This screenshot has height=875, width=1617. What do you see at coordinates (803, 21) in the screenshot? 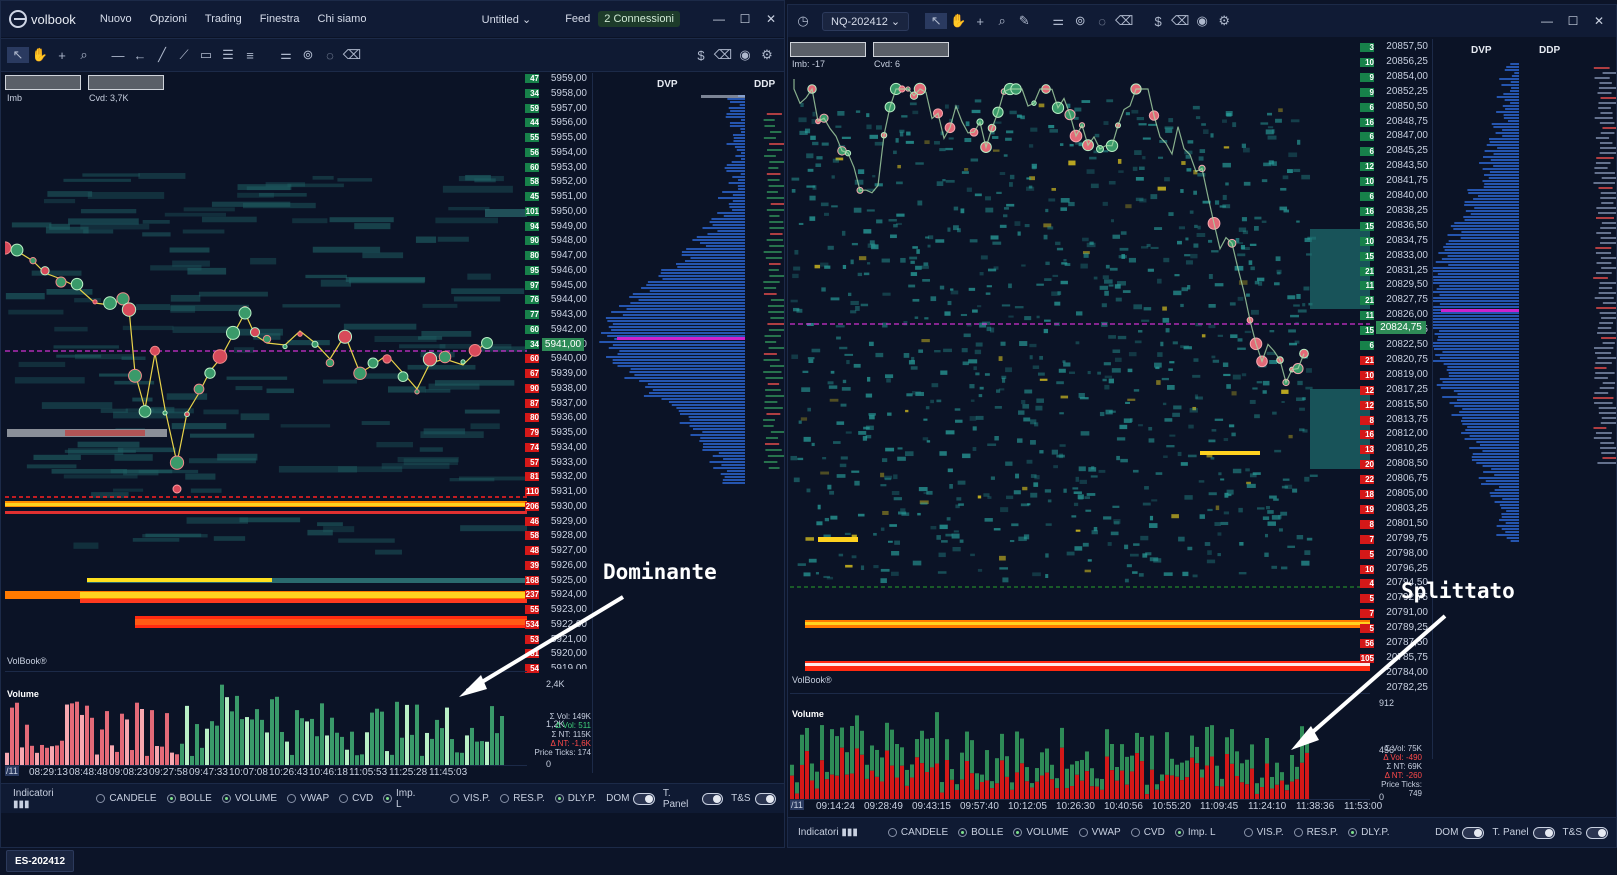
I see `clock-icon: ◷` at bounding box center [803, 21].